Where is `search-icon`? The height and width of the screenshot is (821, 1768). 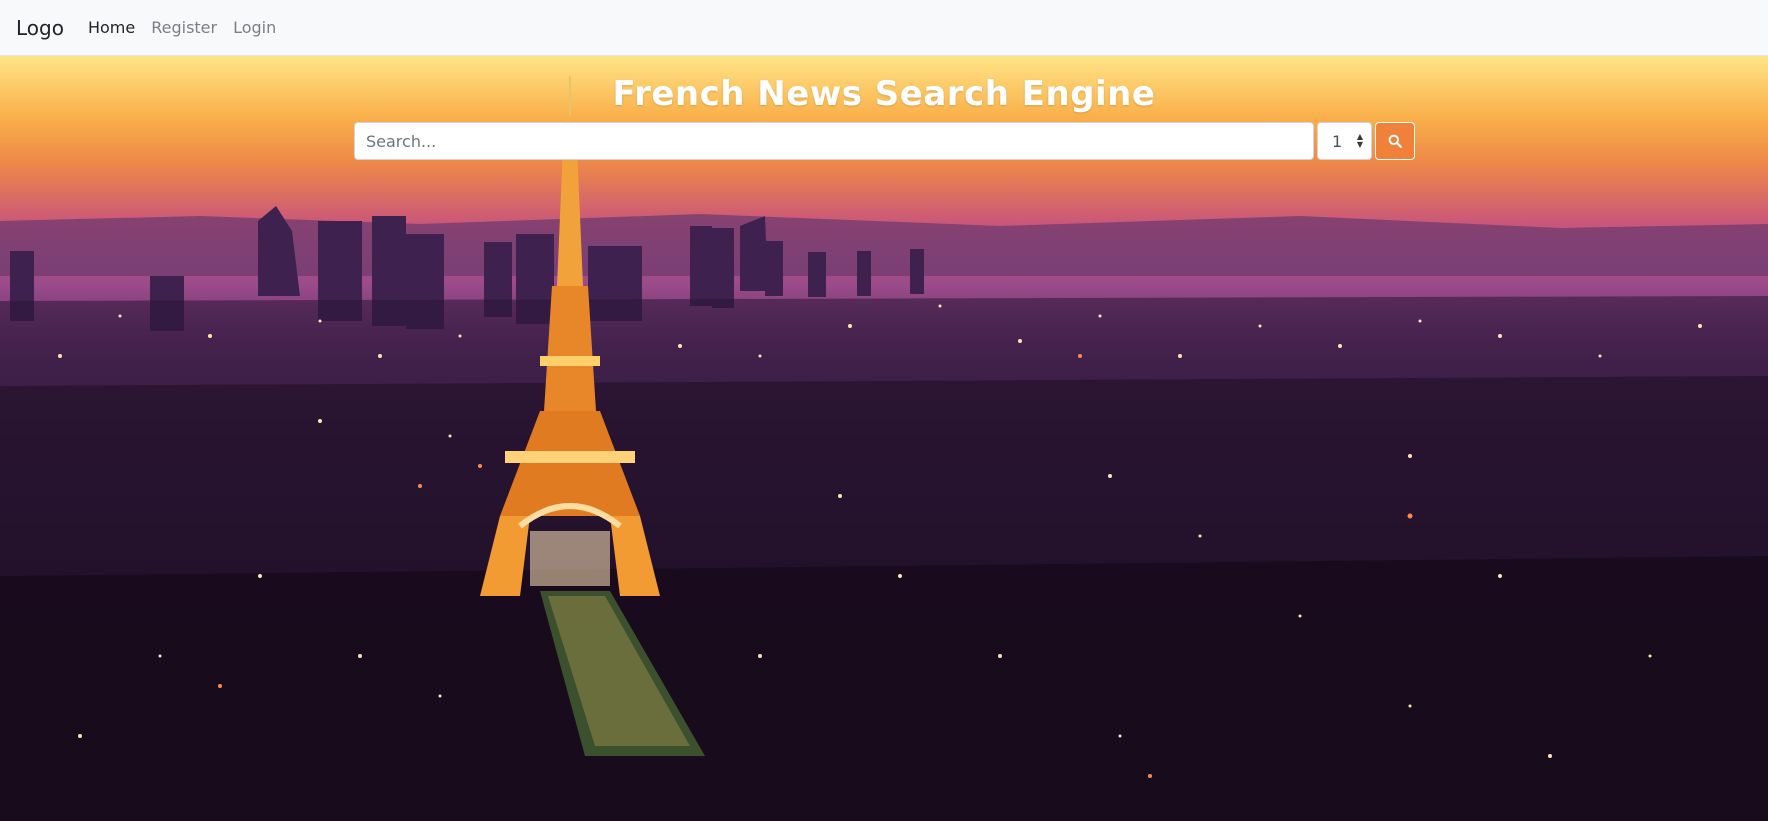 search-icon is located at coordinates (1395, 141).